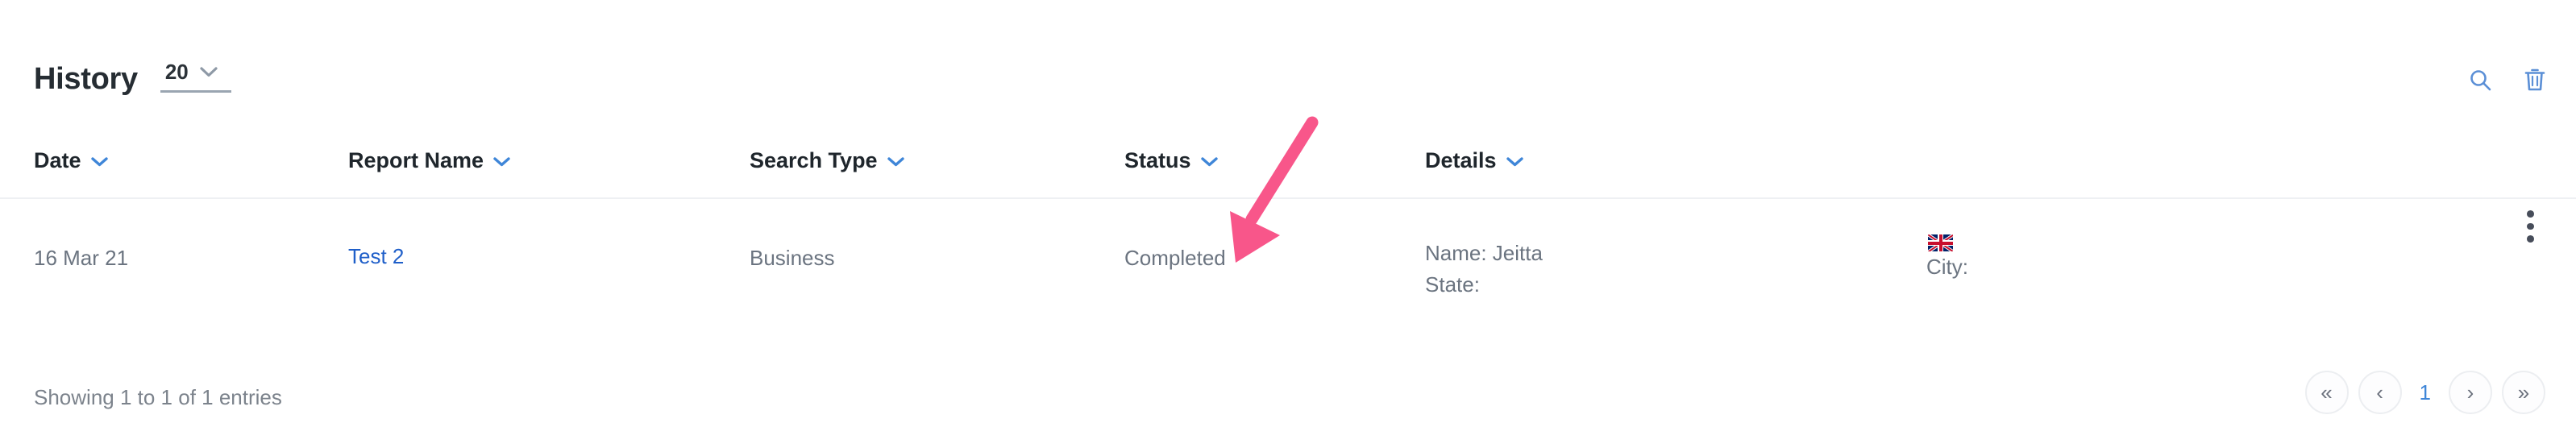 The height and width of the screenshot is (448, 2576). What do you see at coordinates (2523, 392) in the screenshot?
I see `pagination-last-button: »` at bounding box center [2523, 392].